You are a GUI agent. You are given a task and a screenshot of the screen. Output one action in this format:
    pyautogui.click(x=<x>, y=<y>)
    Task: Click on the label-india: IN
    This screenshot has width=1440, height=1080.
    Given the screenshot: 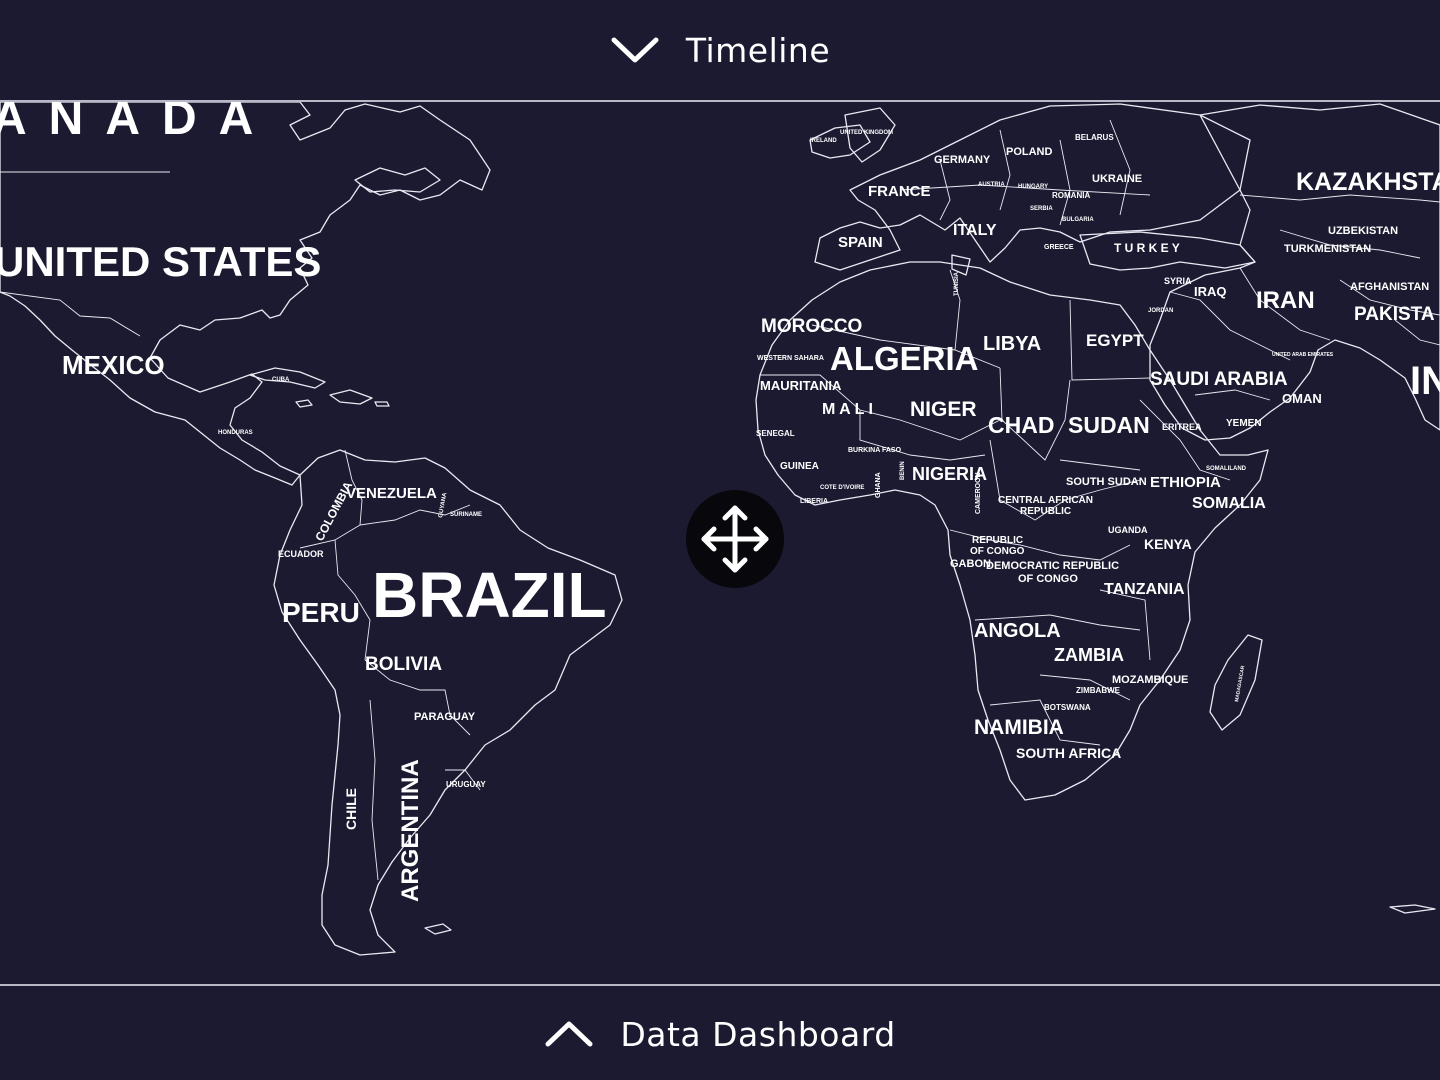 What is the action you would take?
    pyautogui.click(x=1425, y=381)
    